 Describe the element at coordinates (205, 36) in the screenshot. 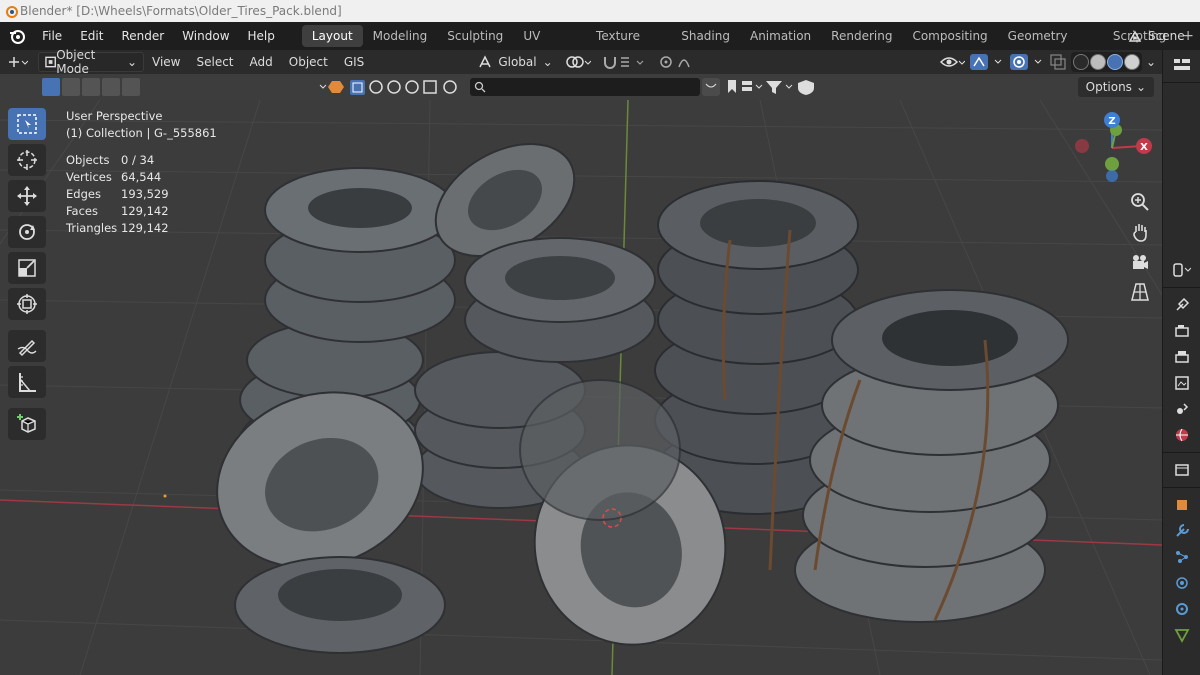

I see `menu-window: Window` at that location.